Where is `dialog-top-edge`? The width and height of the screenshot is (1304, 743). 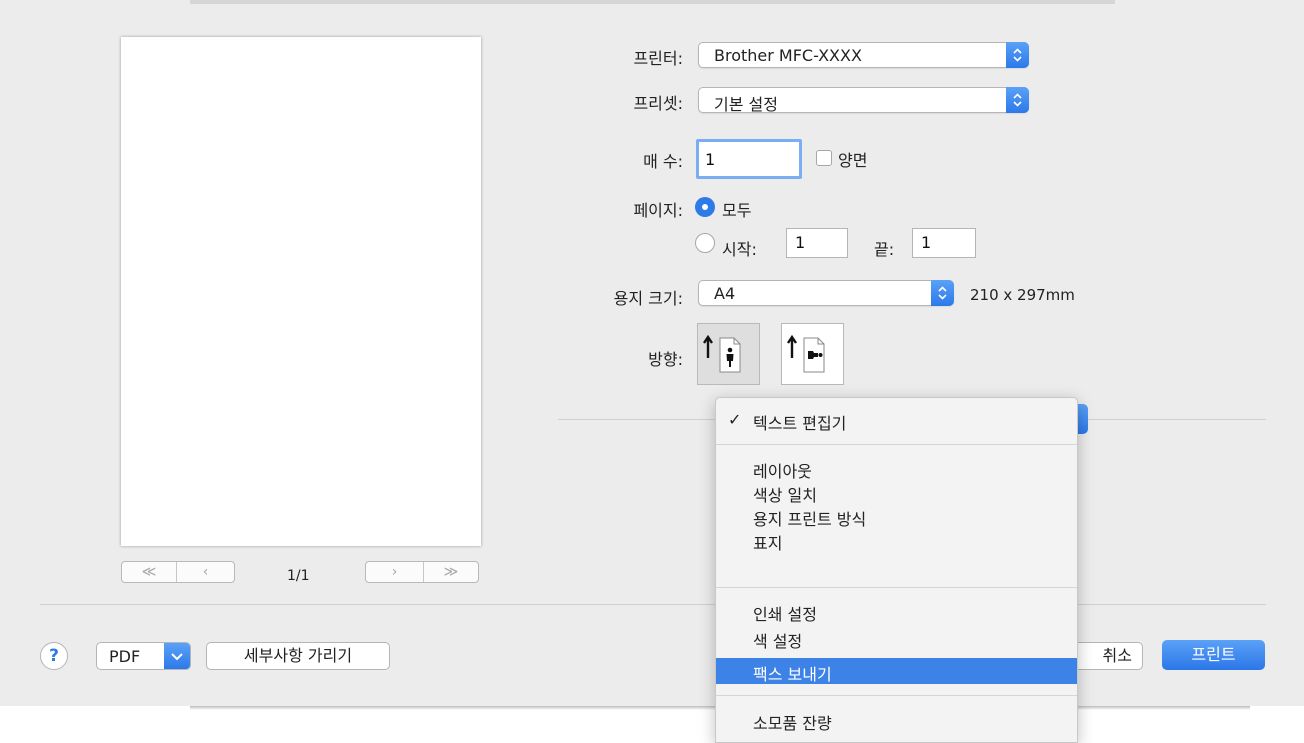 dialog-top-edge is located at coordinates (652, 2).